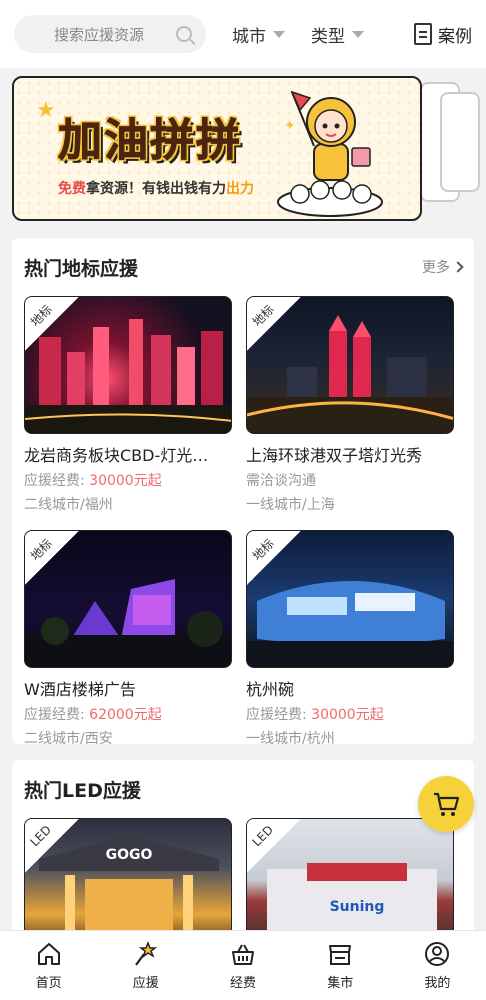 The width and height of the screenshot is (486, 1000). I want to click on top-bar: 搜索应援资源 城市 类型 案例, so click(243, 34).